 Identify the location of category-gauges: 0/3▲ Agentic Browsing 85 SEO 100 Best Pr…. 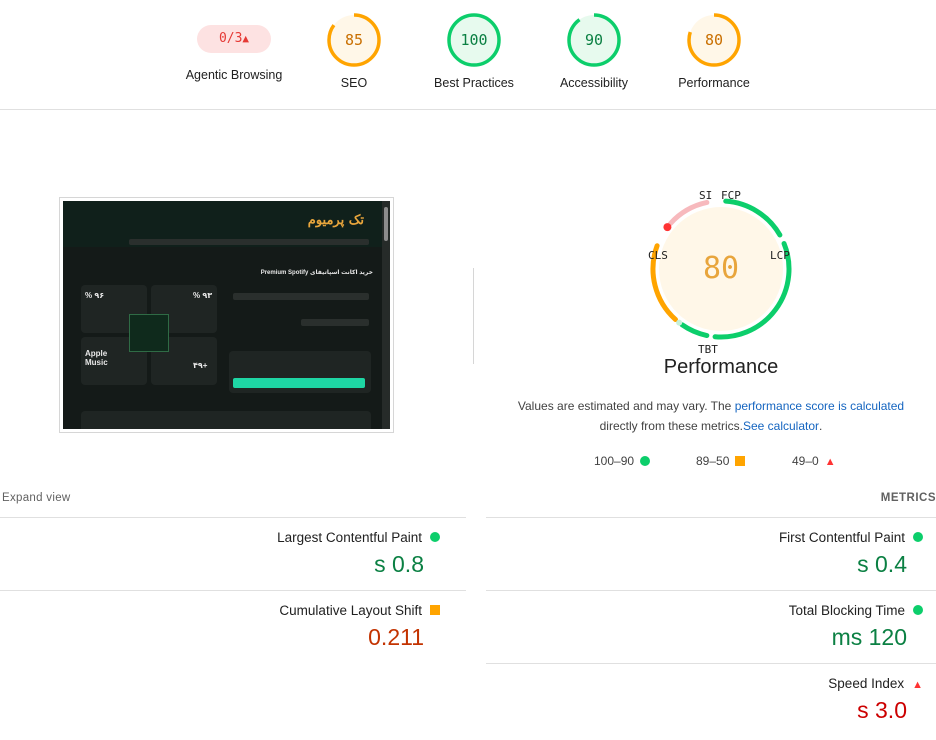
(468, 55).